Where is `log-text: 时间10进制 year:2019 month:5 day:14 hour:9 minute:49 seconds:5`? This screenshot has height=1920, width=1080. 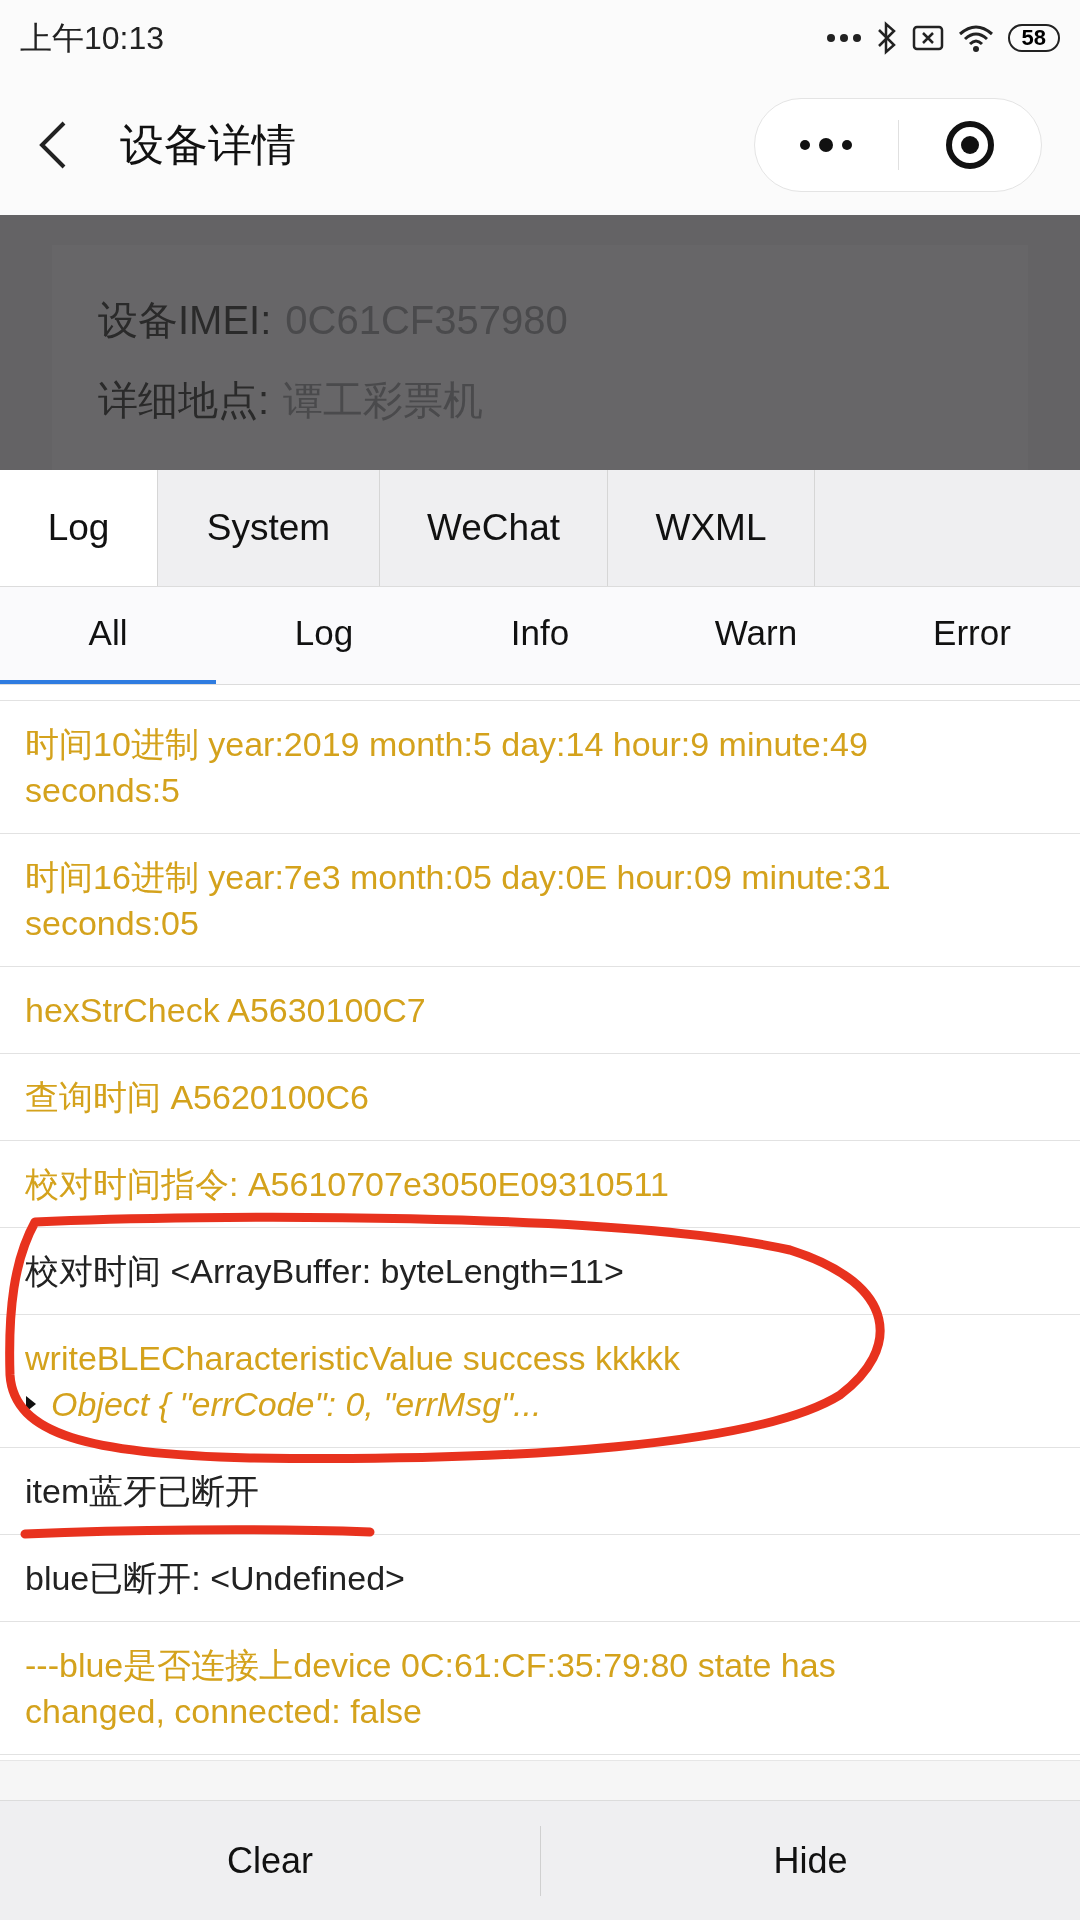 log-text: 时间10进制 year:2019 month:5 day:14 hour:9 minute:49 seconds:5 is located at coordinates (447, 767).